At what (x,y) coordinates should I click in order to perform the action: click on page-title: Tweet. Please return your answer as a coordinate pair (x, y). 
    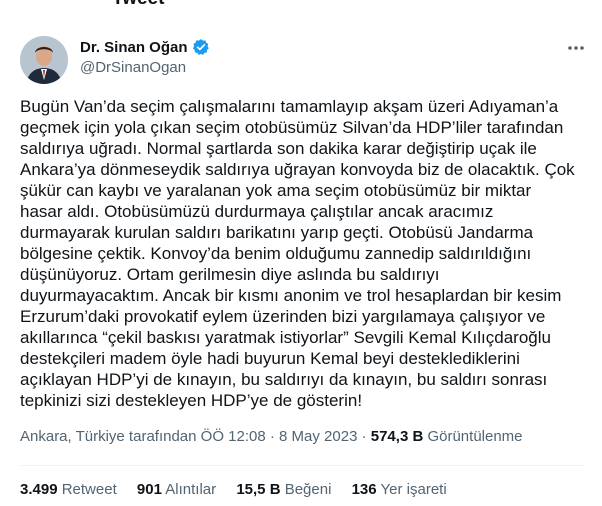
    Looking at the image, I should click on (138, 5).